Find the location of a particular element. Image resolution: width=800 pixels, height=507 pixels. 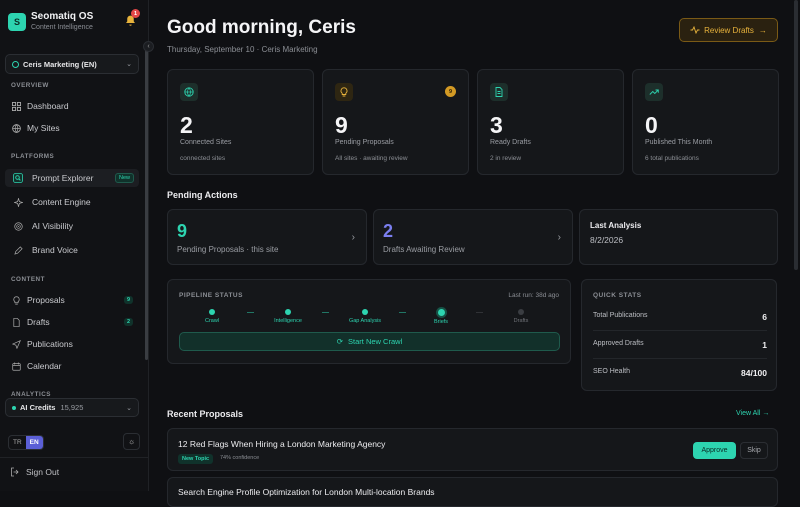

stat-detail: 2 in review is located at coordinates (506, 158).